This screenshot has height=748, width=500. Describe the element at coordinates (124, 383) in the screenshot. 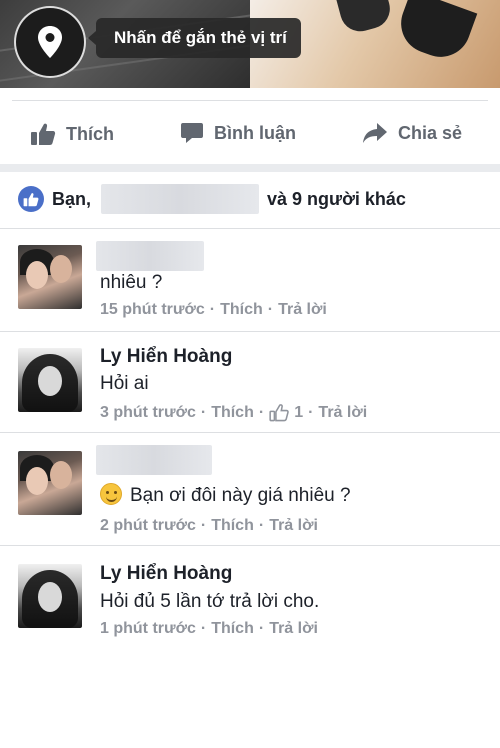

I see `comment-text: Hỏi ai` at that location.